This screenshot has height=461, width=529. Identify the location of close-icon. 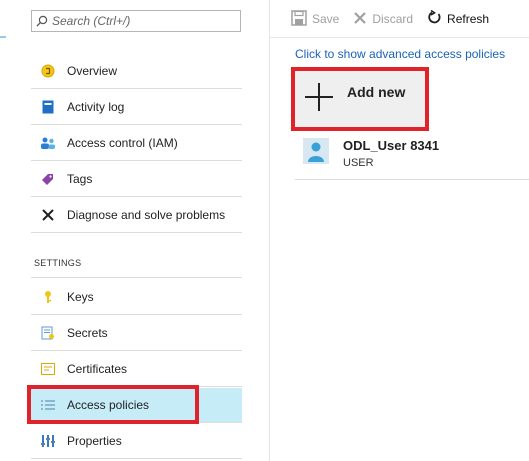
(360, 19).